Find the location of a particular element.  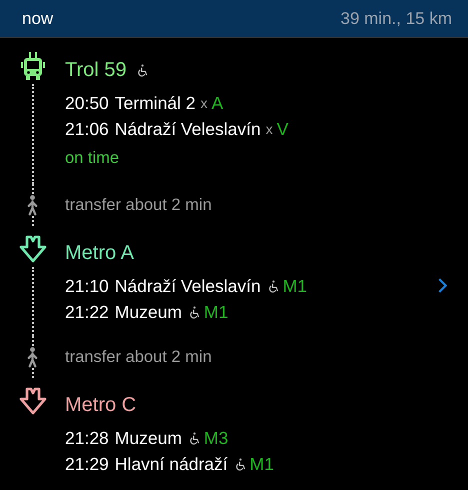

stop-time: 21:22 is located at coordinates (87, 312).